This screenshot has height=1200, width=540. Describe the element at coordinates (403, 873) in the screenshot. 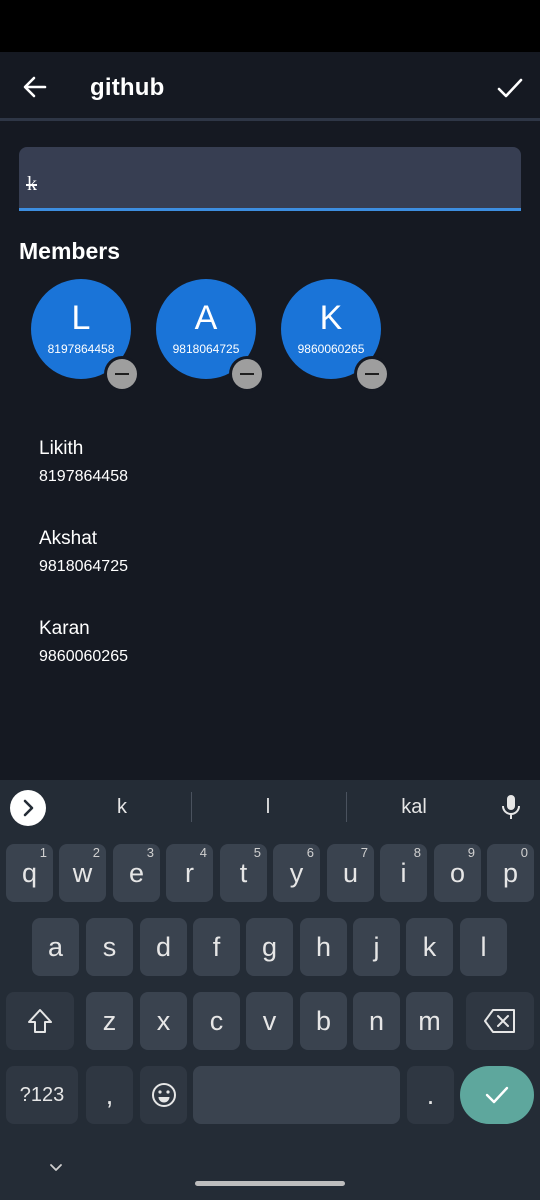

I see `key-i: i8` at that location.